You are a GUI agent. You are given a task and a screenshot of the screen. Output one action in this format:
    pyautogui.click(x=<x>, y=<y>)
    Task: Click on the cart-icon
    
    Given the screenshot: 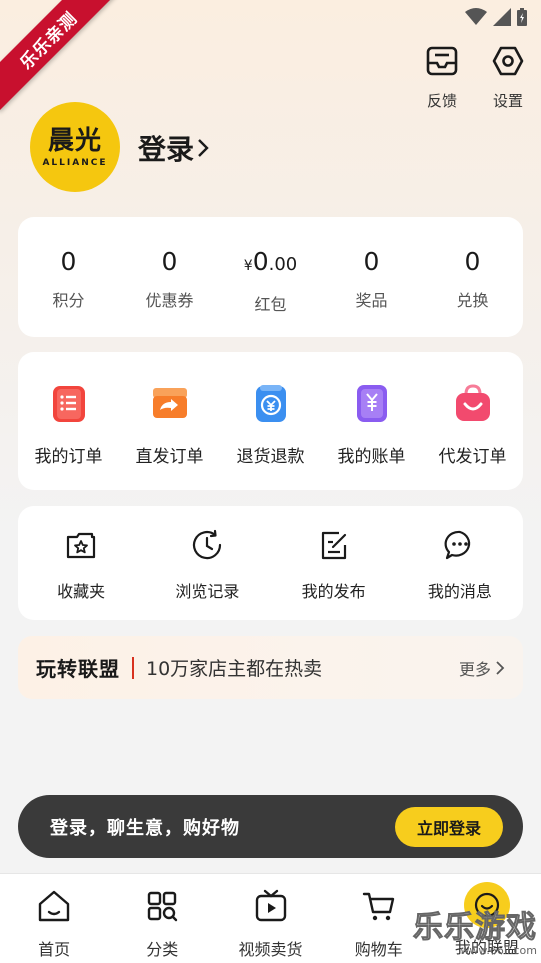 What is the action you would take?
    pyautogui.click(x=378, y=906)
    